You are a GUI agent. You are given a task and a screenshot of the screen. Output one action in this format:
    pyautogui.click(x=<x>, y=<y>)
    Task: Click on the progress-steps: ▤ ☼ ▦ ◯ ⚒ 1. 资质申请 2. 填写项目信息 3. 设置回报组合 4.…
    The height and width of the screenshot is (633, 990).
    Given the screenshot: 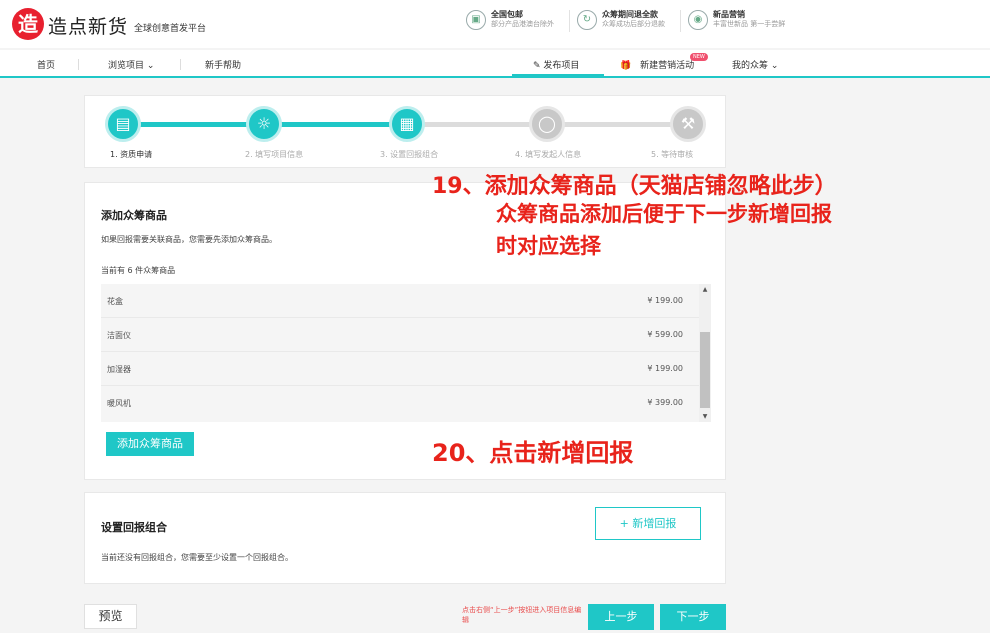 What is the action you would take?
    pyautogui.click(x=405, y=131)
    